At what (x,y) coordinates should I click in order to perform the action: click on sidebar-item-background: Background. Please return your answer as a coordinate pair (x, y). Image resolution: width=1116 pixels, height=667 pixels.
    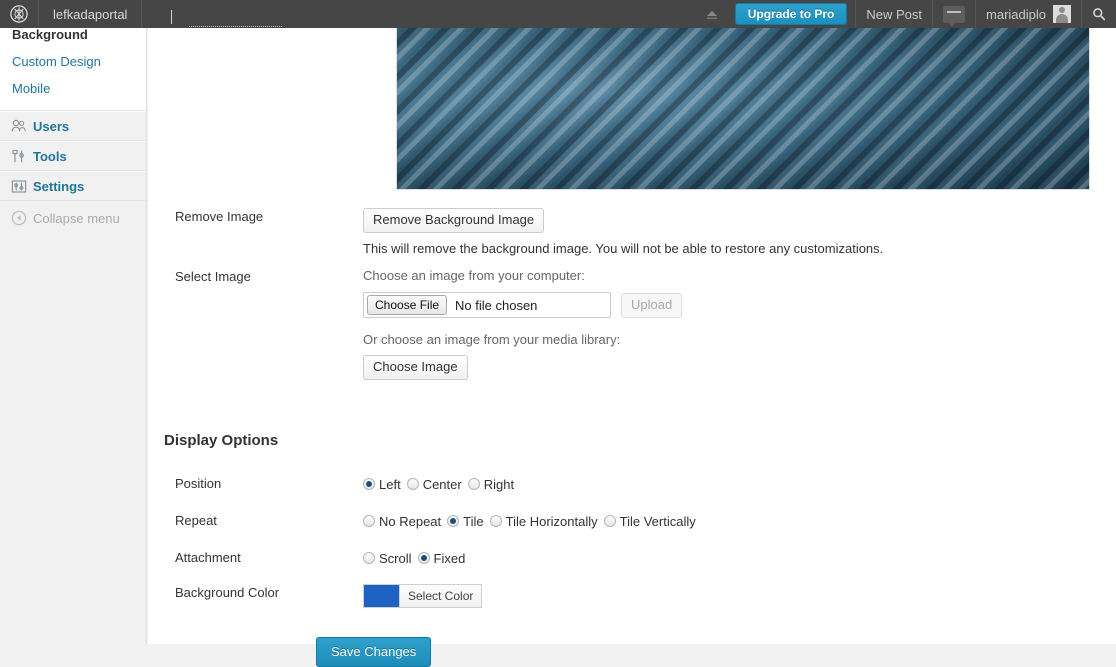
    Looking at the image, I should click on (73, 37).